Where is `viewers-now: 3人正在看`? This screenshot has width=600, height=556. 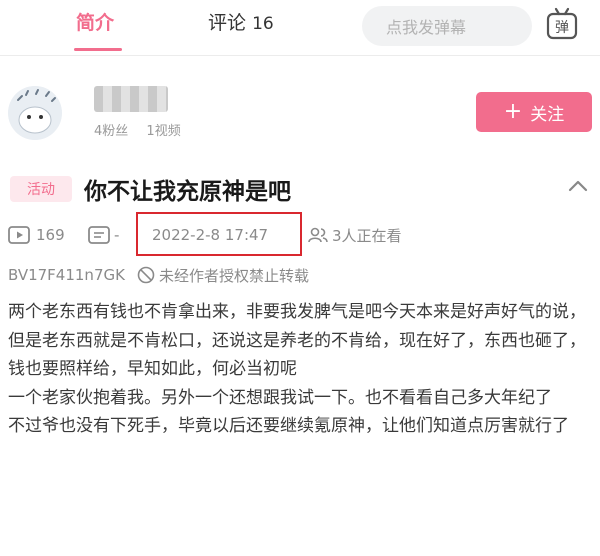
viewers-now: 3人正在看 is located at coordinates (355, 235).